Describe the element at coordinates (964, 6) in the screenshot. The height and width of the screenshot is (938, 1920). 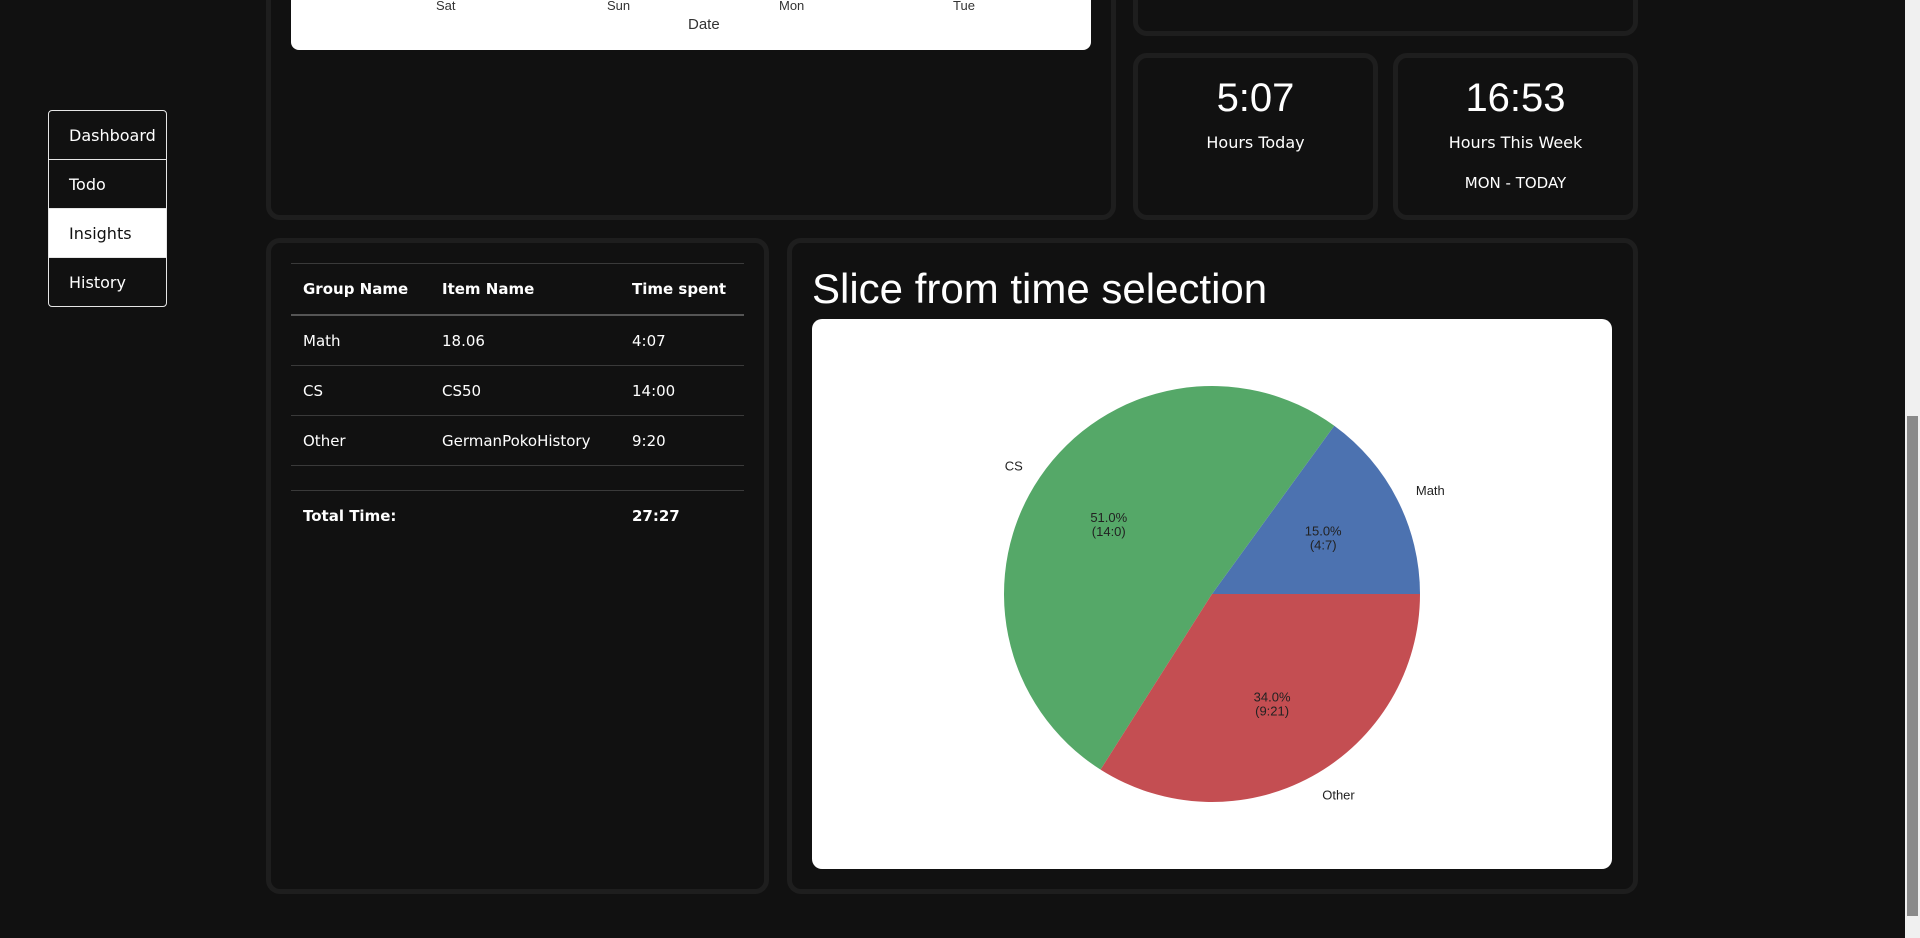
I see `x-tick-label: Tue` at that location.